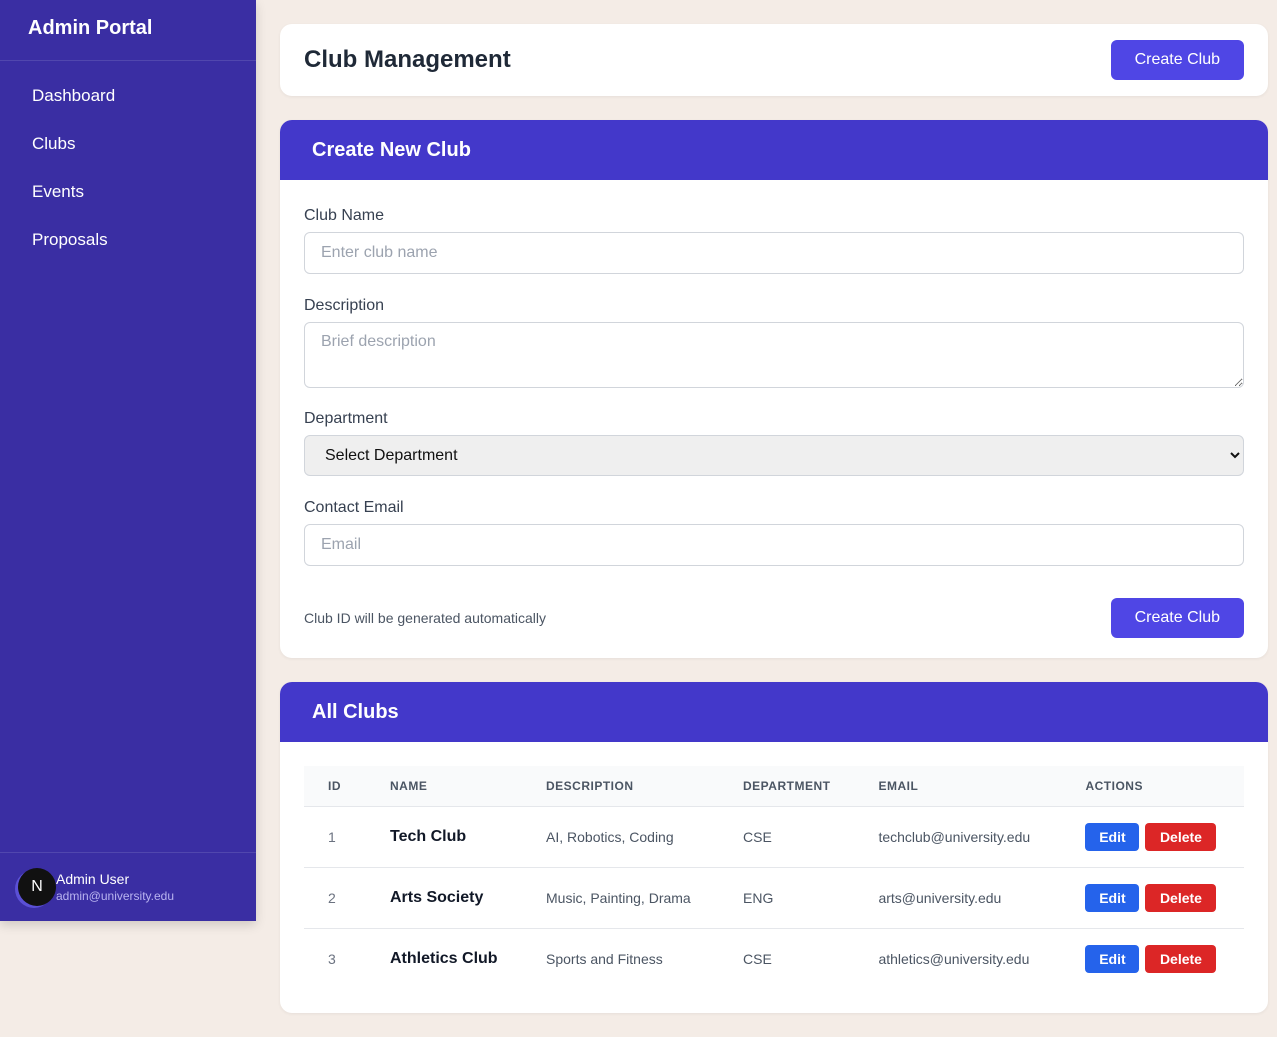 This screenshot has width=1277, height=1037. Describe the element at coordinates (407, 59) in the screenshot. I see `page-title: Club Management` at that location.